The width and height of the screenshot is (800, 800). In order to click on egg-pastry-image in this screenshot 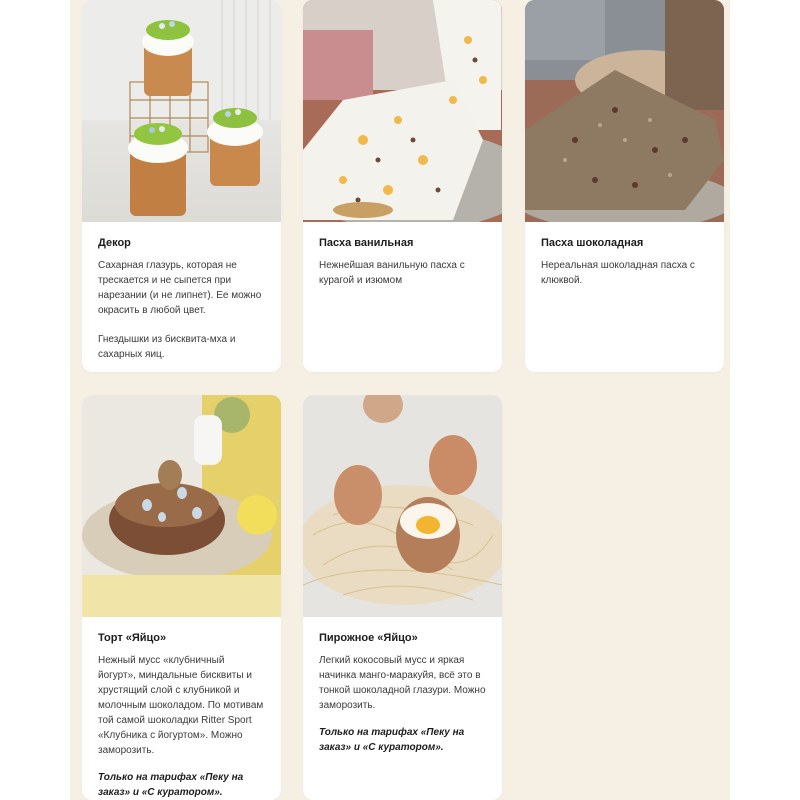, I will do `click(402, 506)`.